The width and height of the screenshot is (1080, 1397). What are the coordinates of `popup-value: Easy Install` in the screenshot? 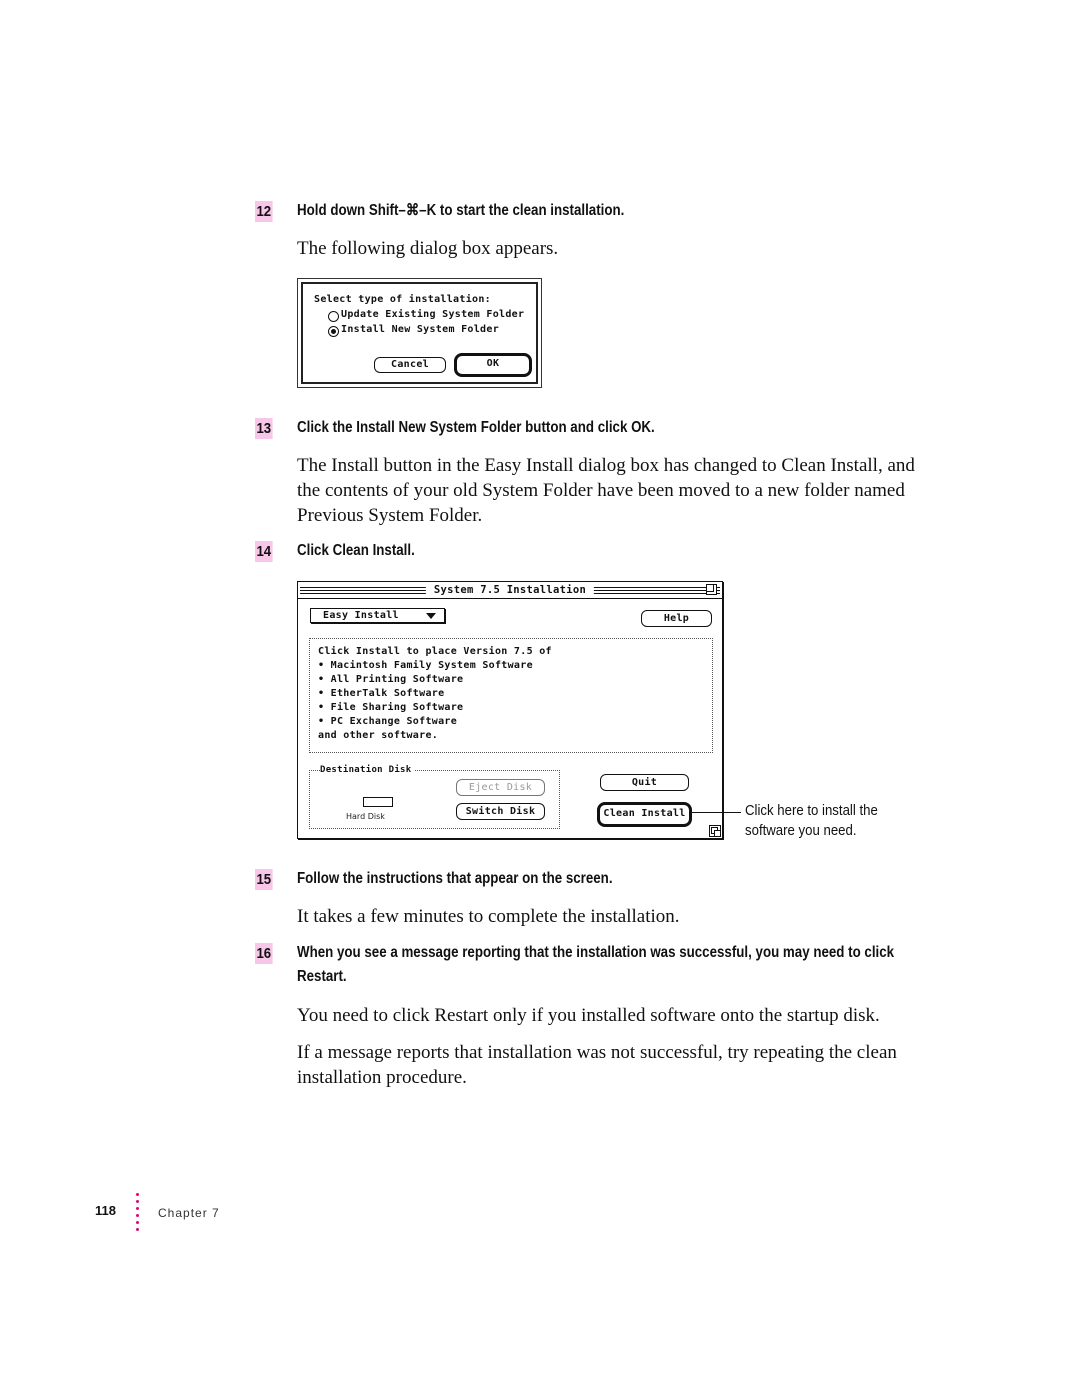 It's located at (361, 615).